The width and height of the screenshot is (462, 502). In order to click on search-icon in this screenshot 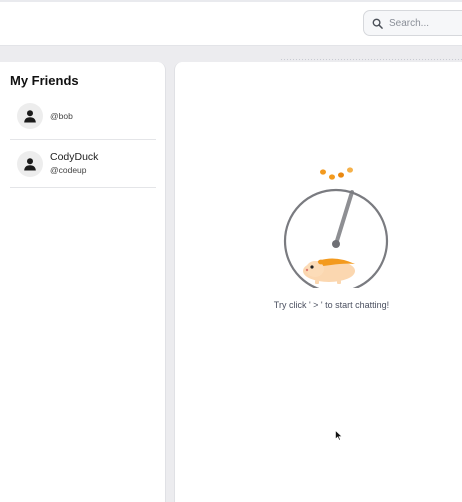, I will do `click(377, 23)`.